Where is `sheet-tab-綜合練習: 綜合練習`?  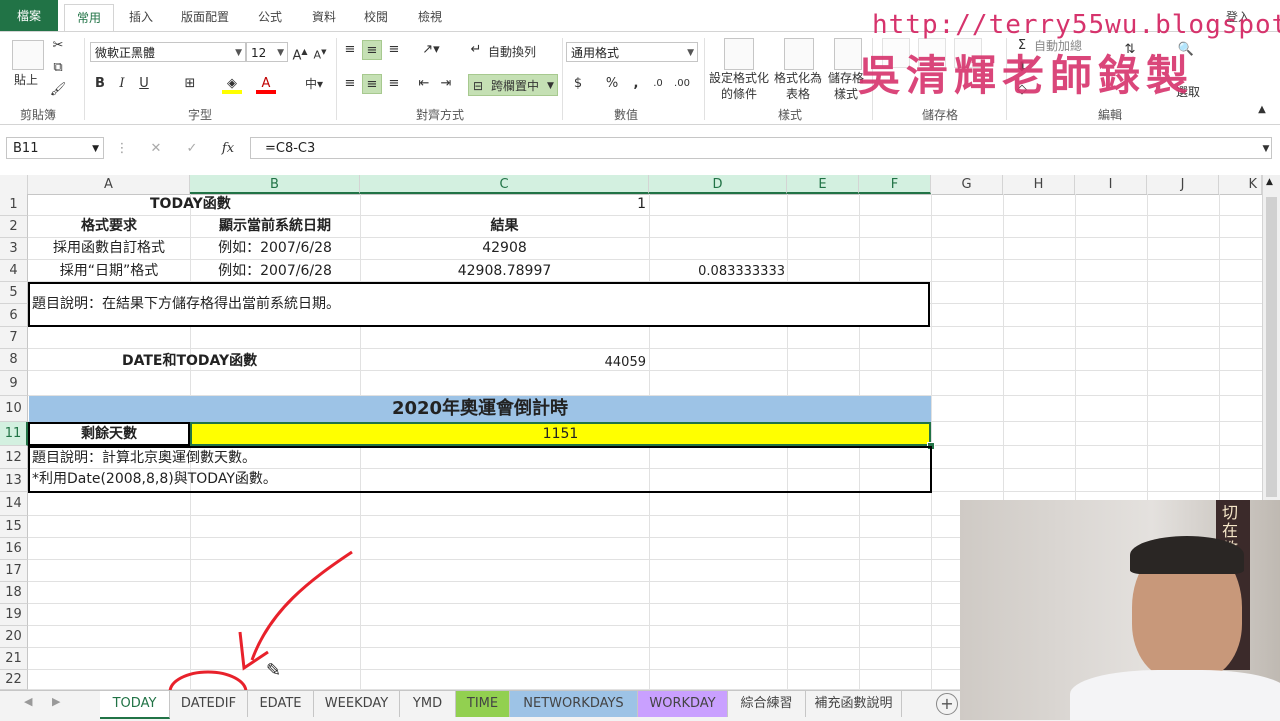
sheet-tab-綜合練習: 綜合練習 is located at coordinates (767, 704).